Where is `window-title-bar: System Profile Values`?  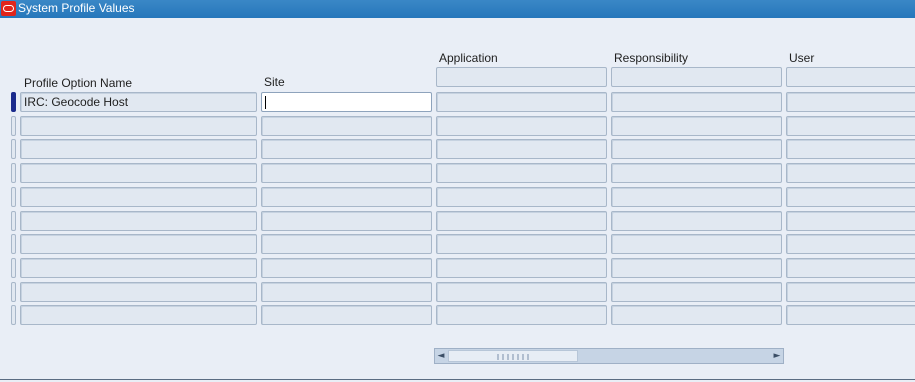 window-title-bar: System Profile Values is located at coordinates (457, 9).